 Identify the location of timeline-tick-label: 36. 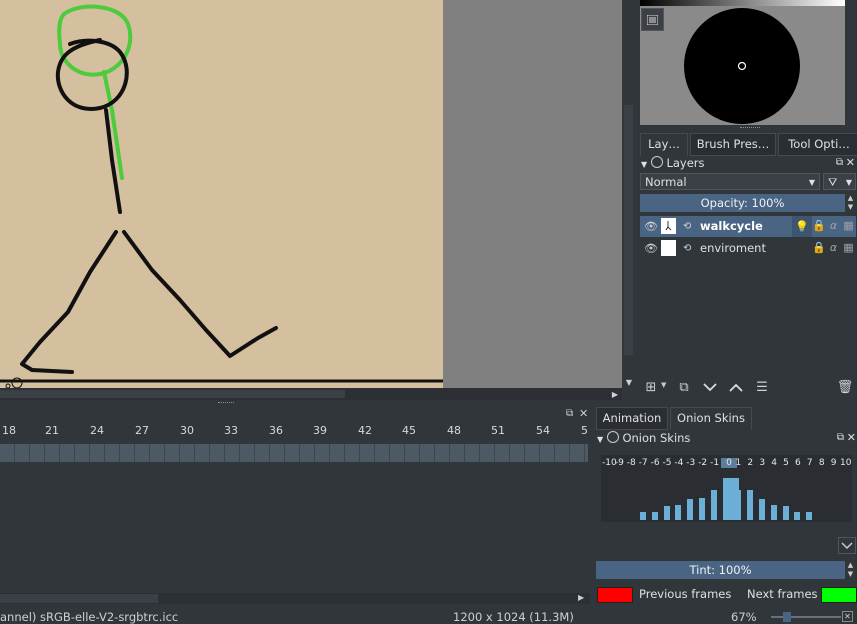
(276, 430).